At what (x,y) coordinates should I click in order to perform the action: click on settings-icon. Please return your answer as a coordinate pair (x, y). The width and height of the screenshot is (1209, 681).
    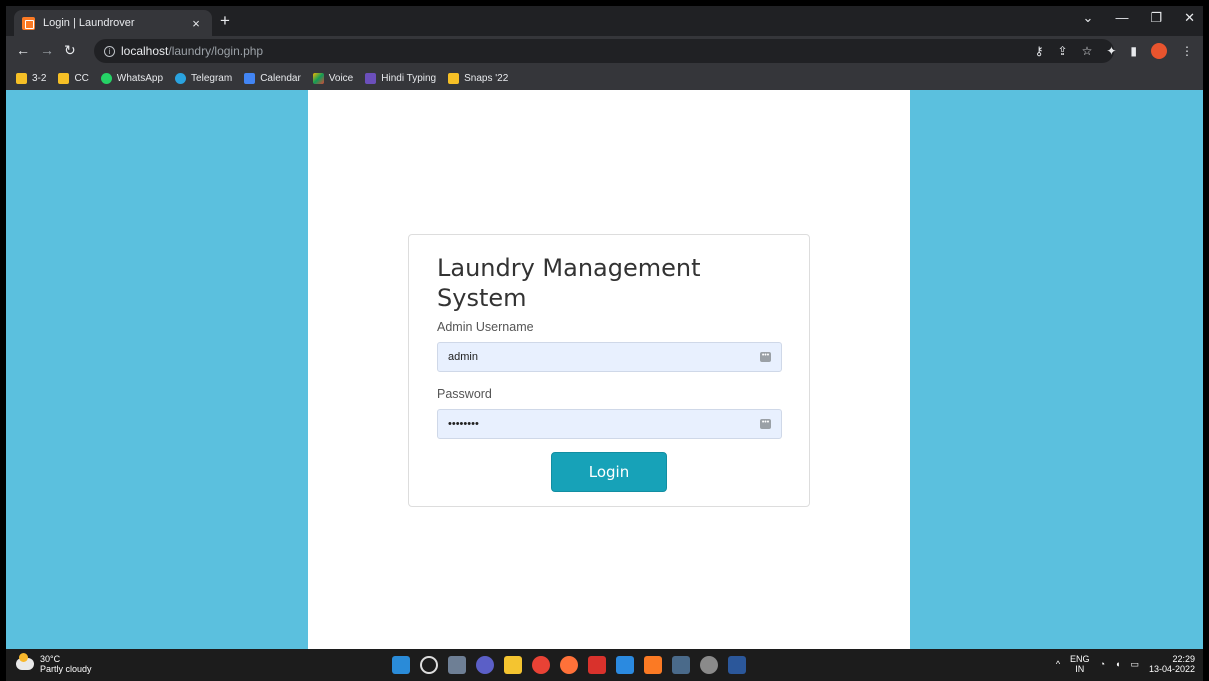
    Looking at the image, I should click on (709, 665).